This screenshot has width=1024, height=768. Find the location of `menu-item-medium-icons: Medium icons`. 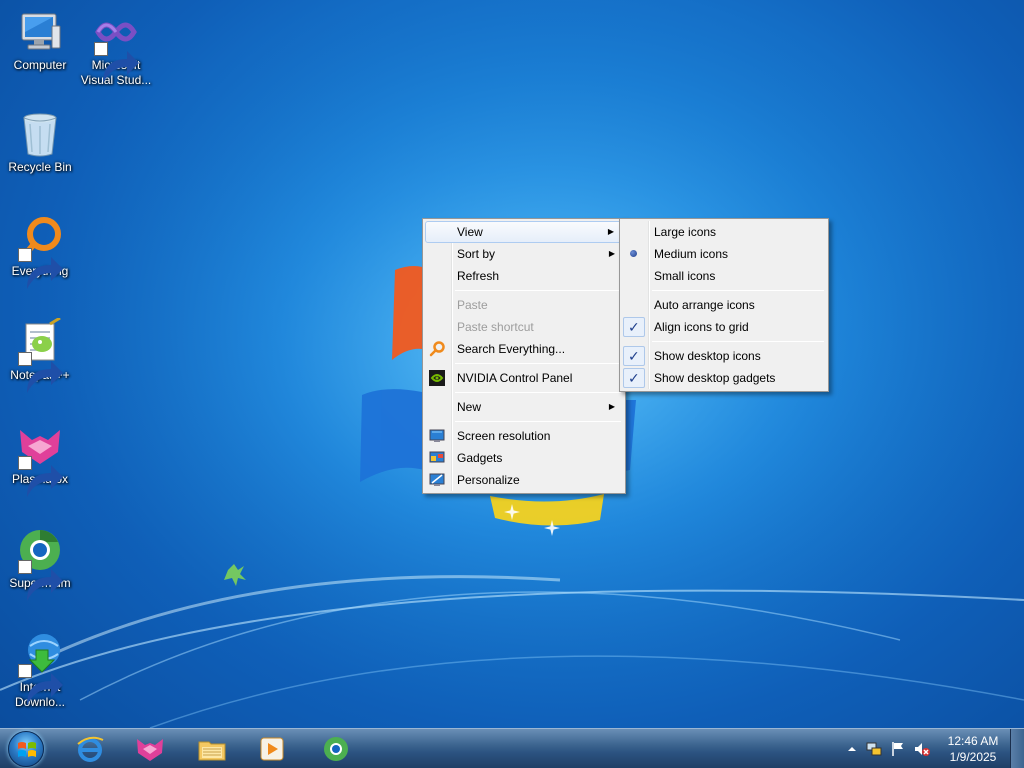

menu-item-medium-icons: Medium icons is located at coordinates (724, 254).